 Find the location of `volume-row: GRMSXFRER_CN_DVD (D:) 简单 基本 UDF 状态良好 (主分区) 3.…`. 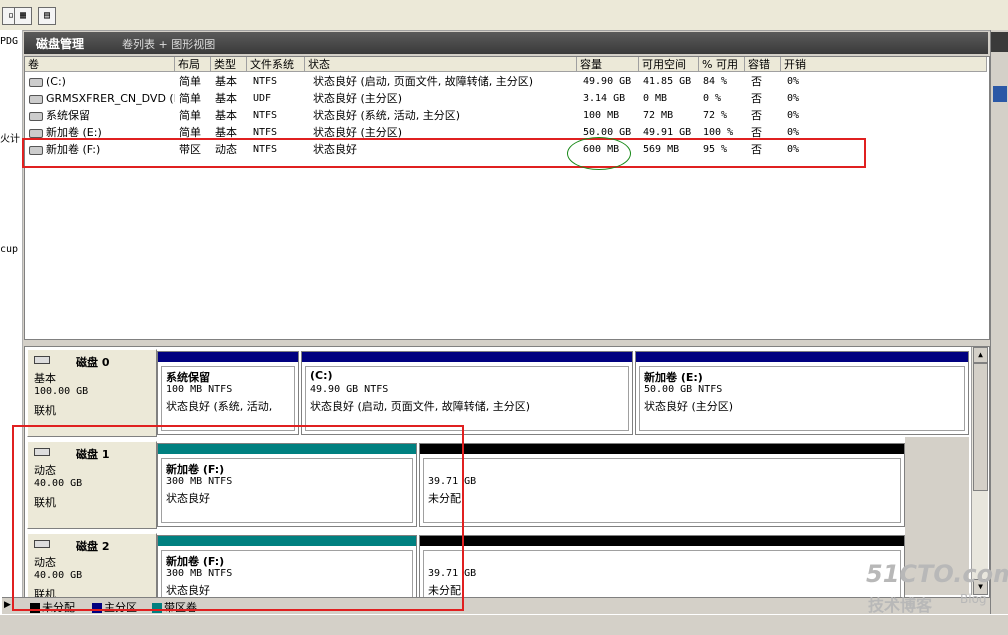

volume-row: GRMSXFRER_CN_DVD (D:) 简单 基本 UDF 状态良好 (主分区) 3.… is located at coordinates (507, 99).